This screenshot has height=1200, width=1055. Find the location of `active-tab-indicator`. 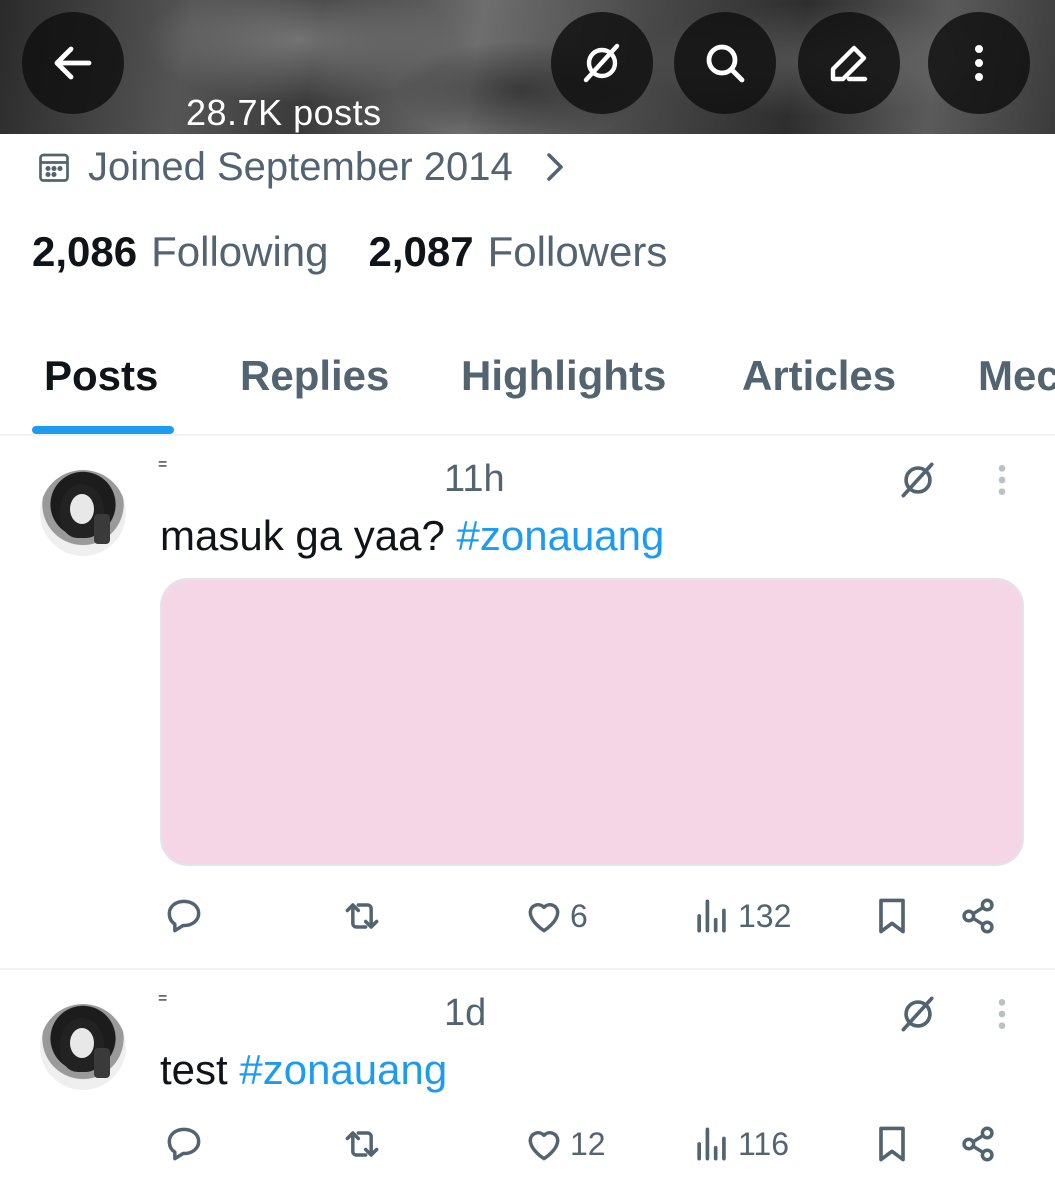

active-tab-indicator is located at coordinates (103, 430).